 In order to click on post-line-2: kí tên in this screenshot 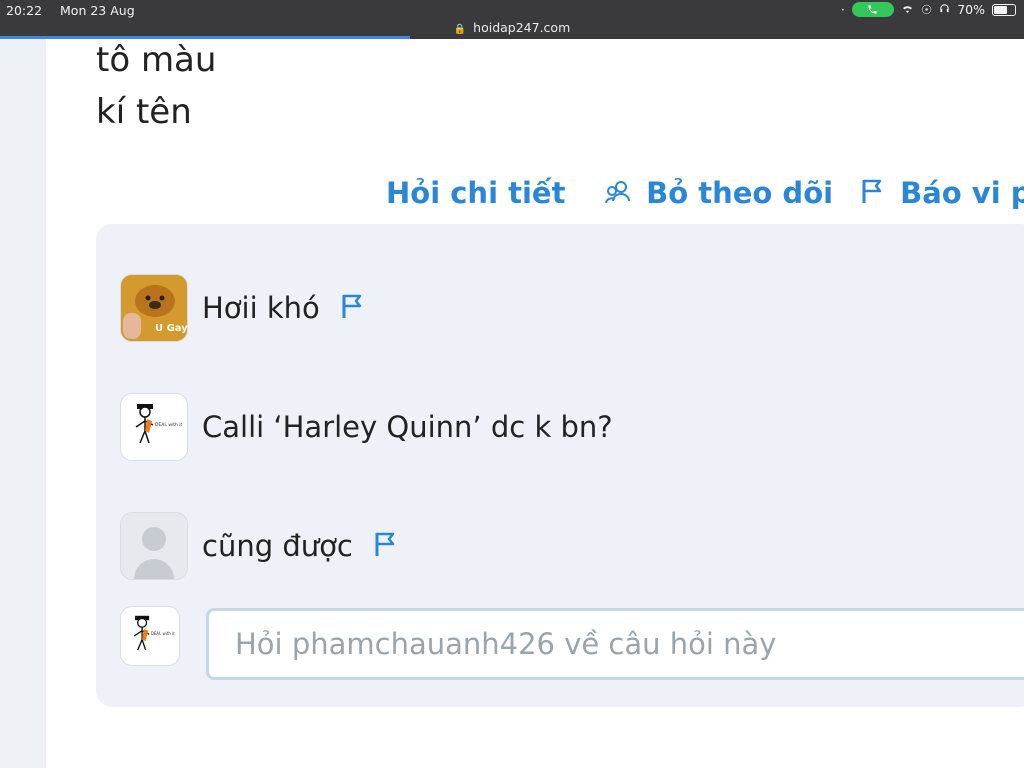, I will do `click(144, 112)`.